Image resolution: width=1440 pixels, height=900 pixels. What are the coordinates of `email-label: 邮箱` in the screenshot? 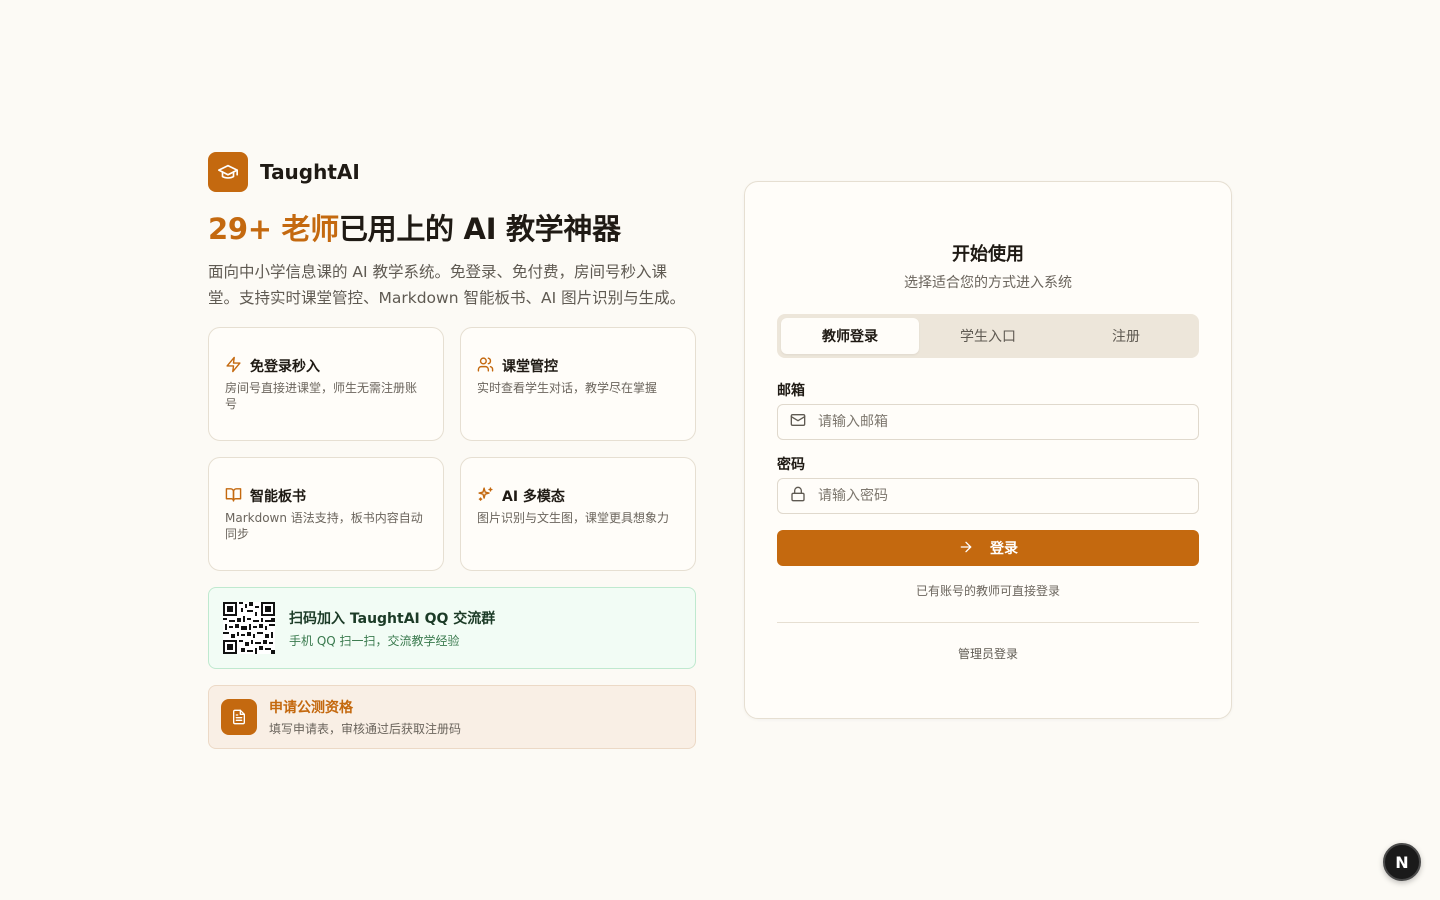 It's located at (791, 391).